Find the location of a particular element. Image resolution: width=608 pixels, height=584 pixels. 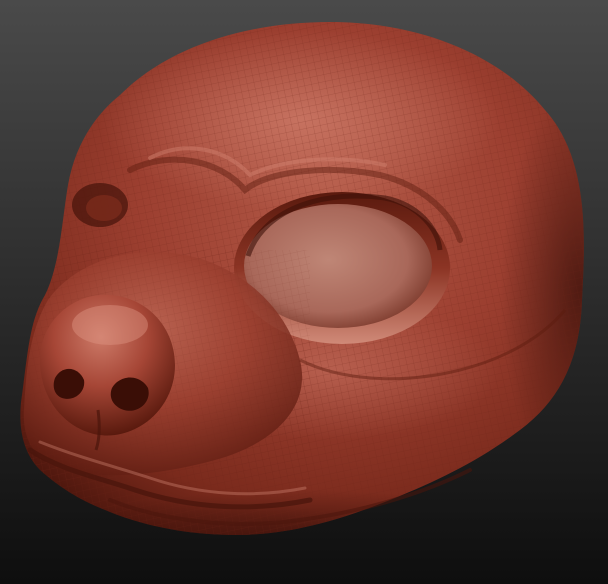

eye-socket-left is located at coordinates (100, 205).